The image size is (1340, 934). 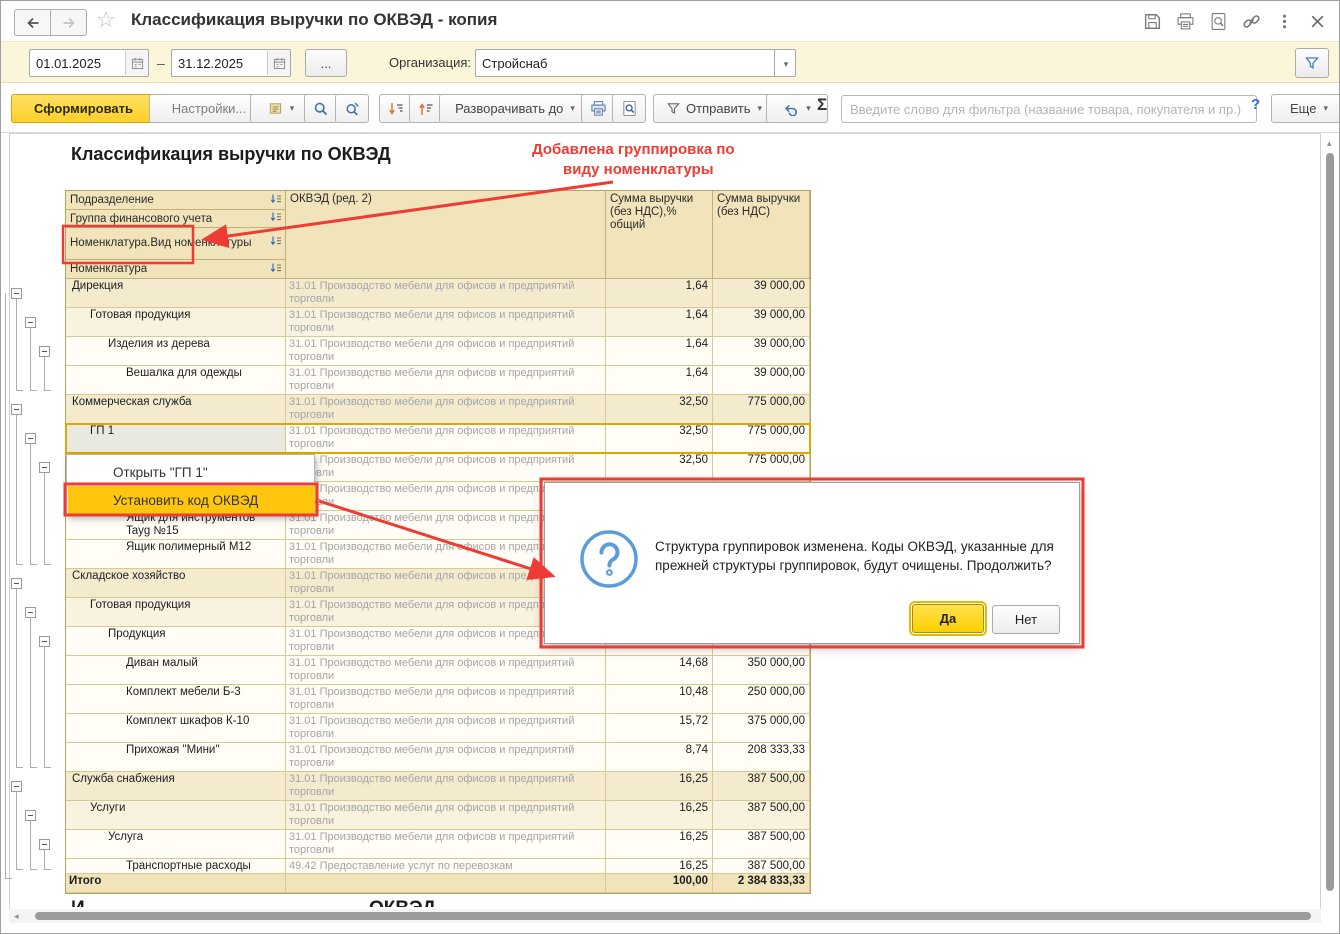 I want to click on get-link-button, so click(x=1251, y=21).